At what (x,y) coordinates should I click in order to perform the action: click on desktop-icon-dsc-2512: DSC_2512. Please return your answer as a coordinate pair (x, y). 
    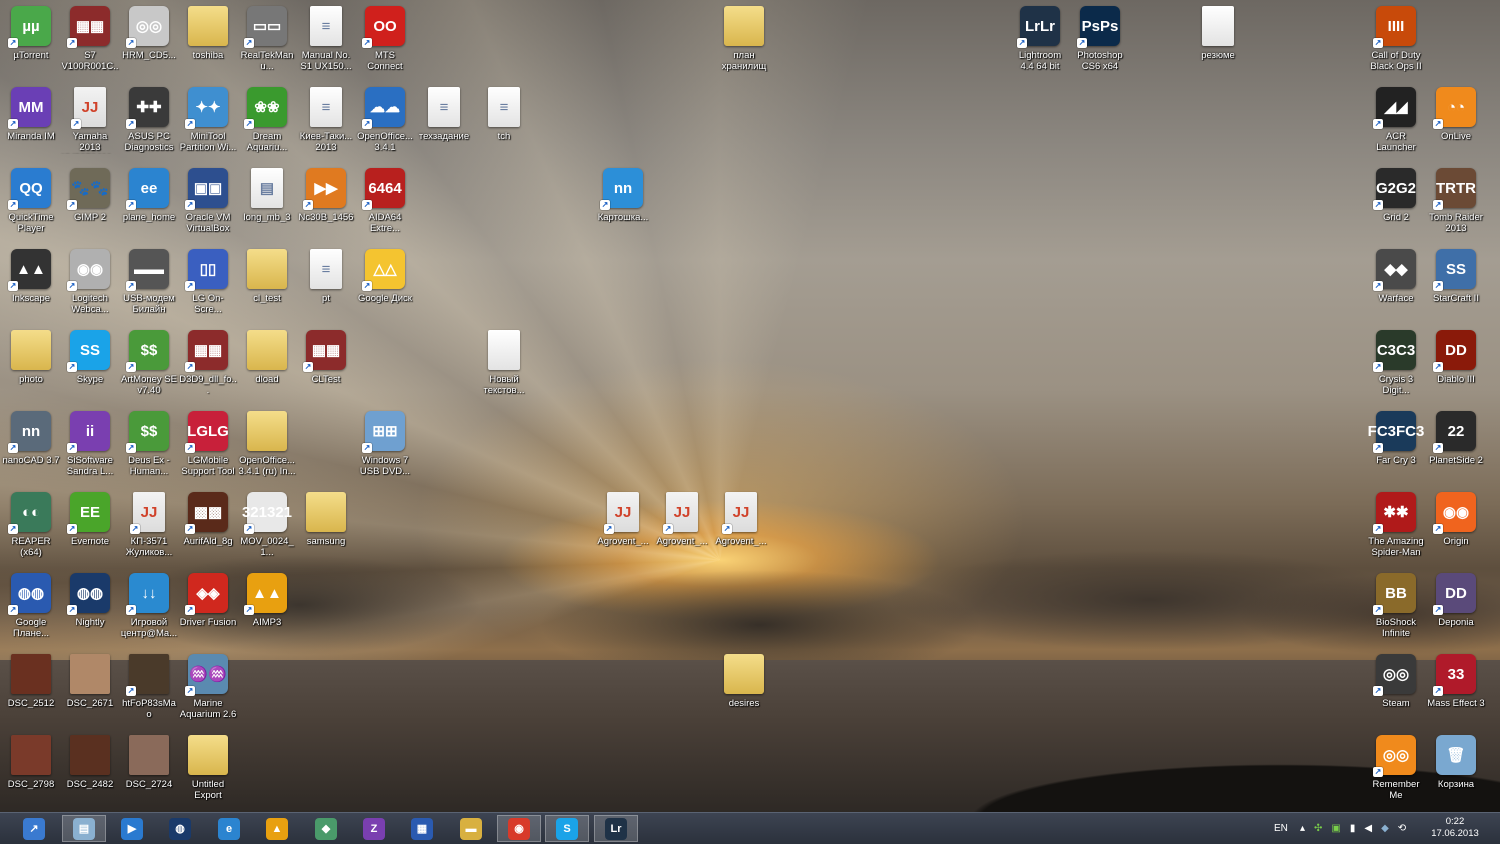
    Looking at the image, I should click on (31, 688).